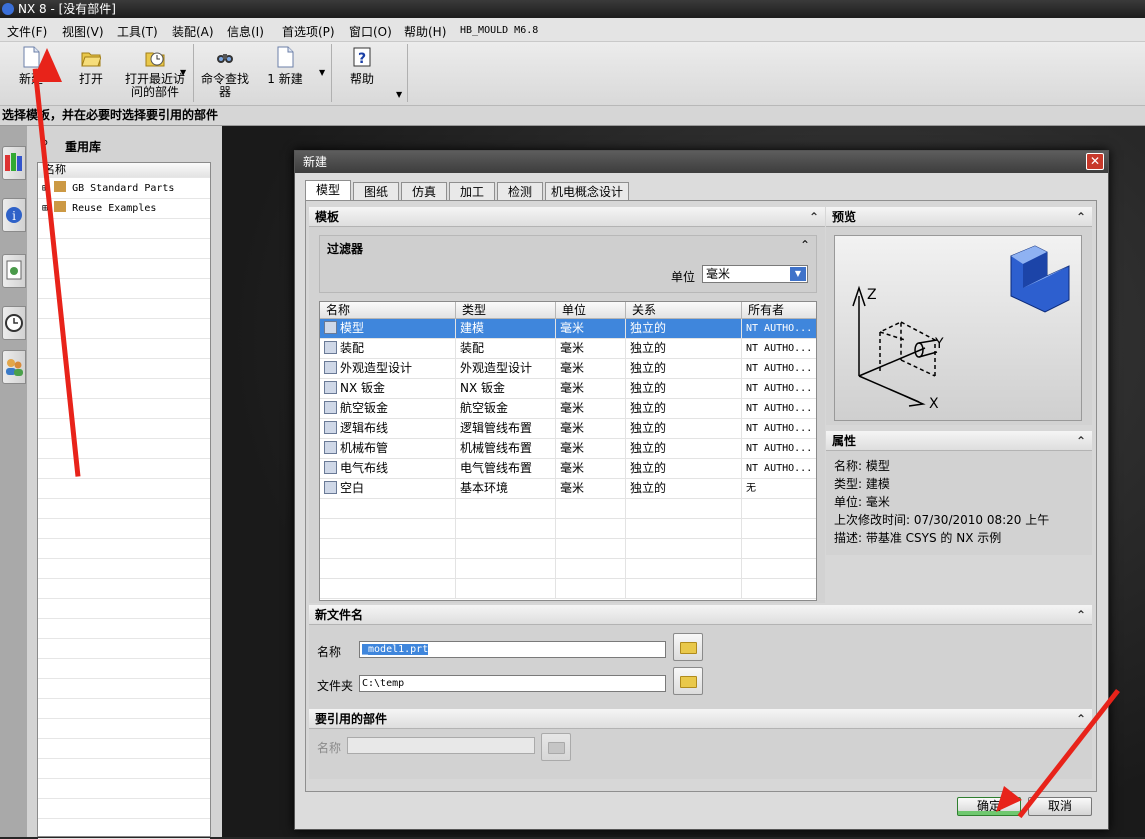 This screenshot has width=1145, height=839. Describe the element at coordinates (1060, 806) in the screenshot. I see `cancel-button: 取消` at that location.